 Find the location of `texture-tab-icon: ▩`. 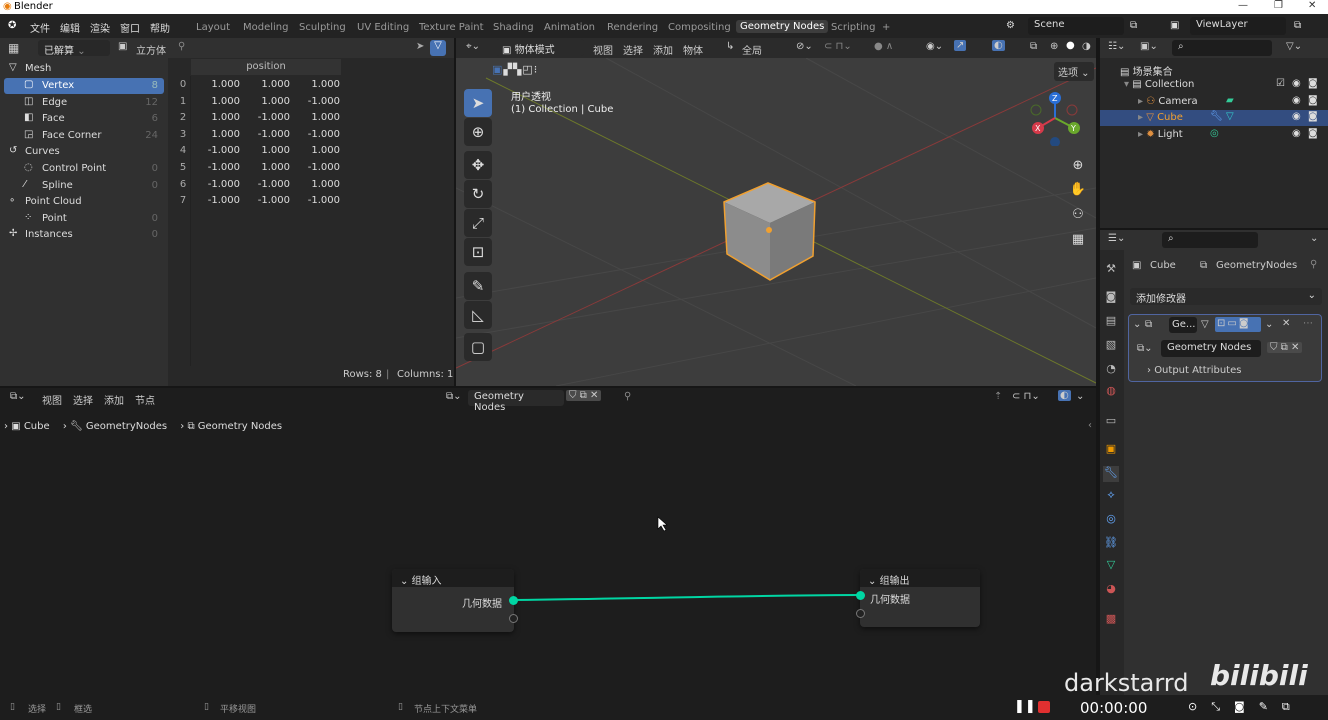

texture-tab-icon: ▩ is located at coordinates (1111, 620).